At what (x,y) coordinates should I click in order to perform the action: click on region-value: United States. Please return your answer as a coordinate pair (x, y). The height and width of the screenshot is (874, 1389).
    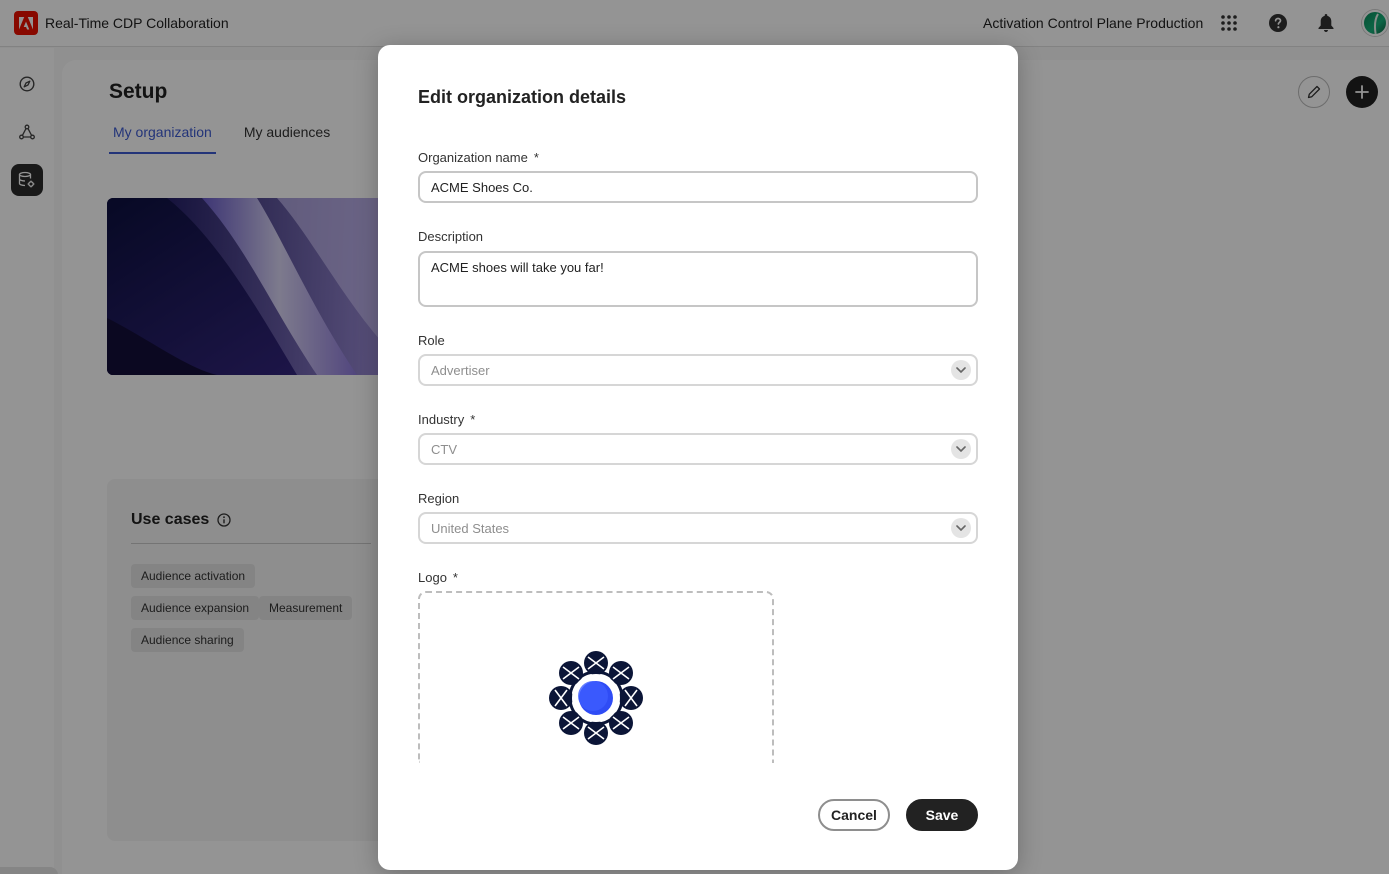
    Looking at the image, I should click on (470, 528).